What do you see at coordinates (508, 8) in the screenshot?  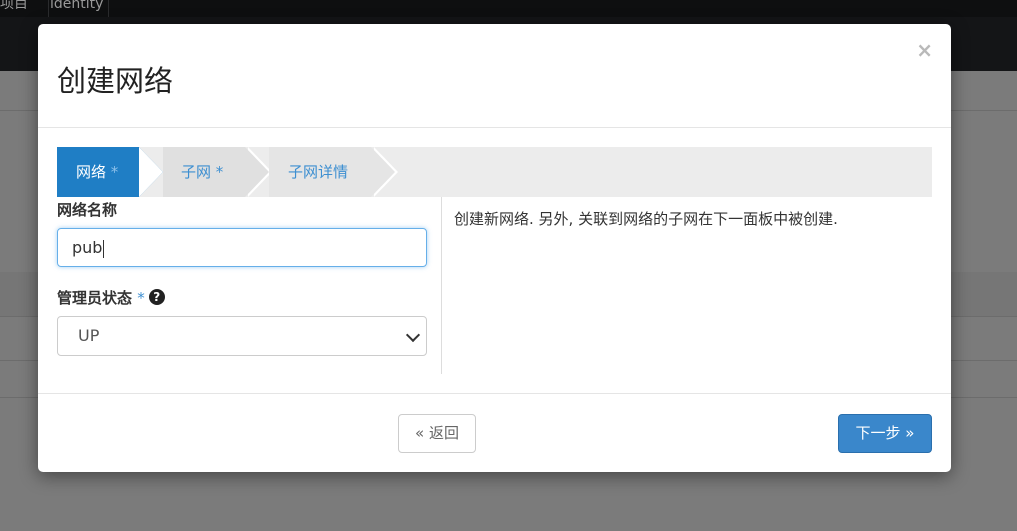 I see `top-bar: 项目 identity` at bounding box center [508, 8].